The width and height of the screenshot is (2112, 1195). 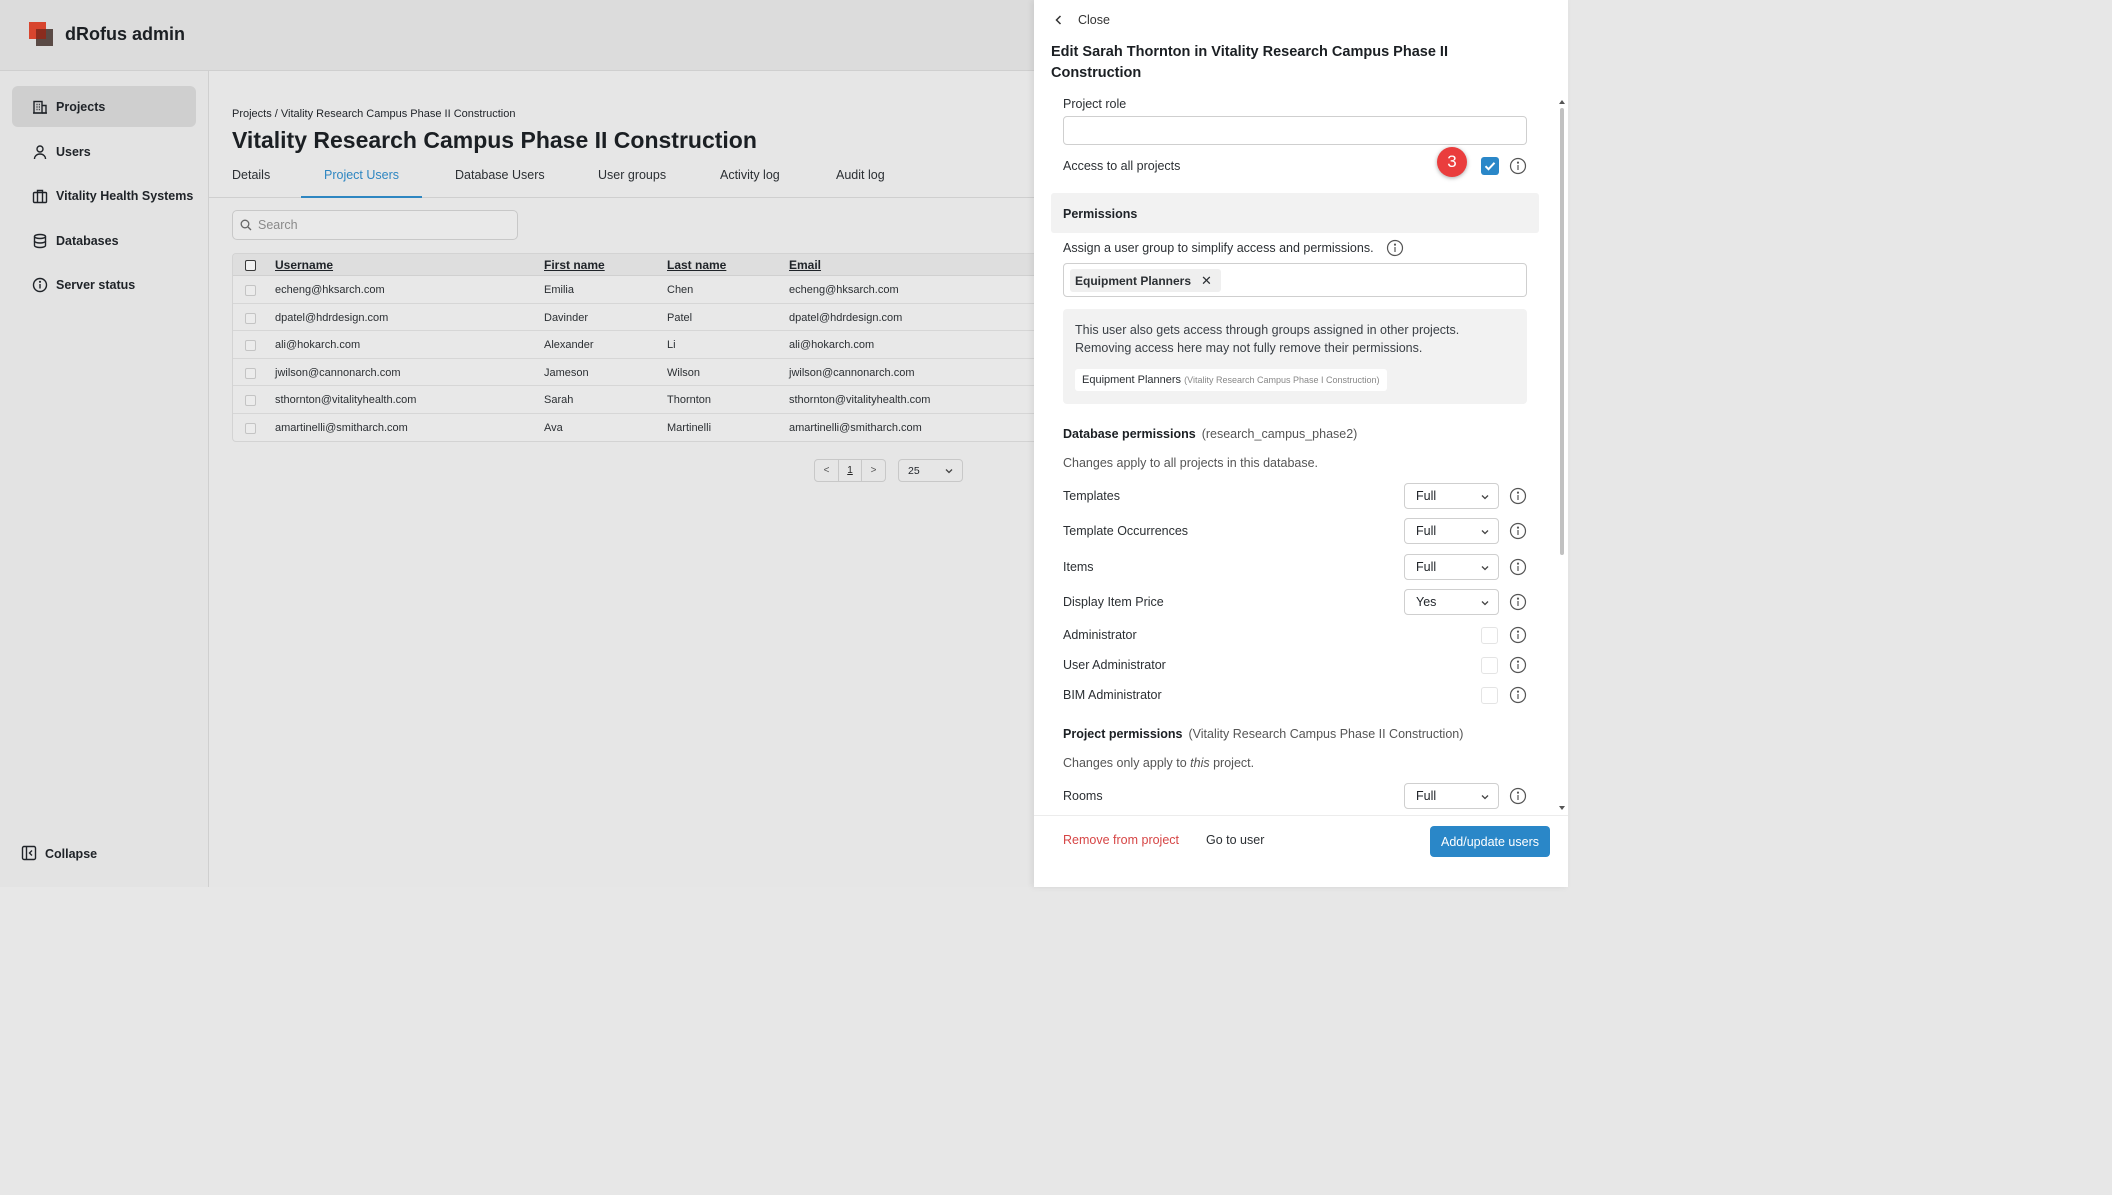 What do you see at coordinates (1451, 531) in the screenshot?
I see `template-occurrences-select: Full` at bounding box center [1451, 531].